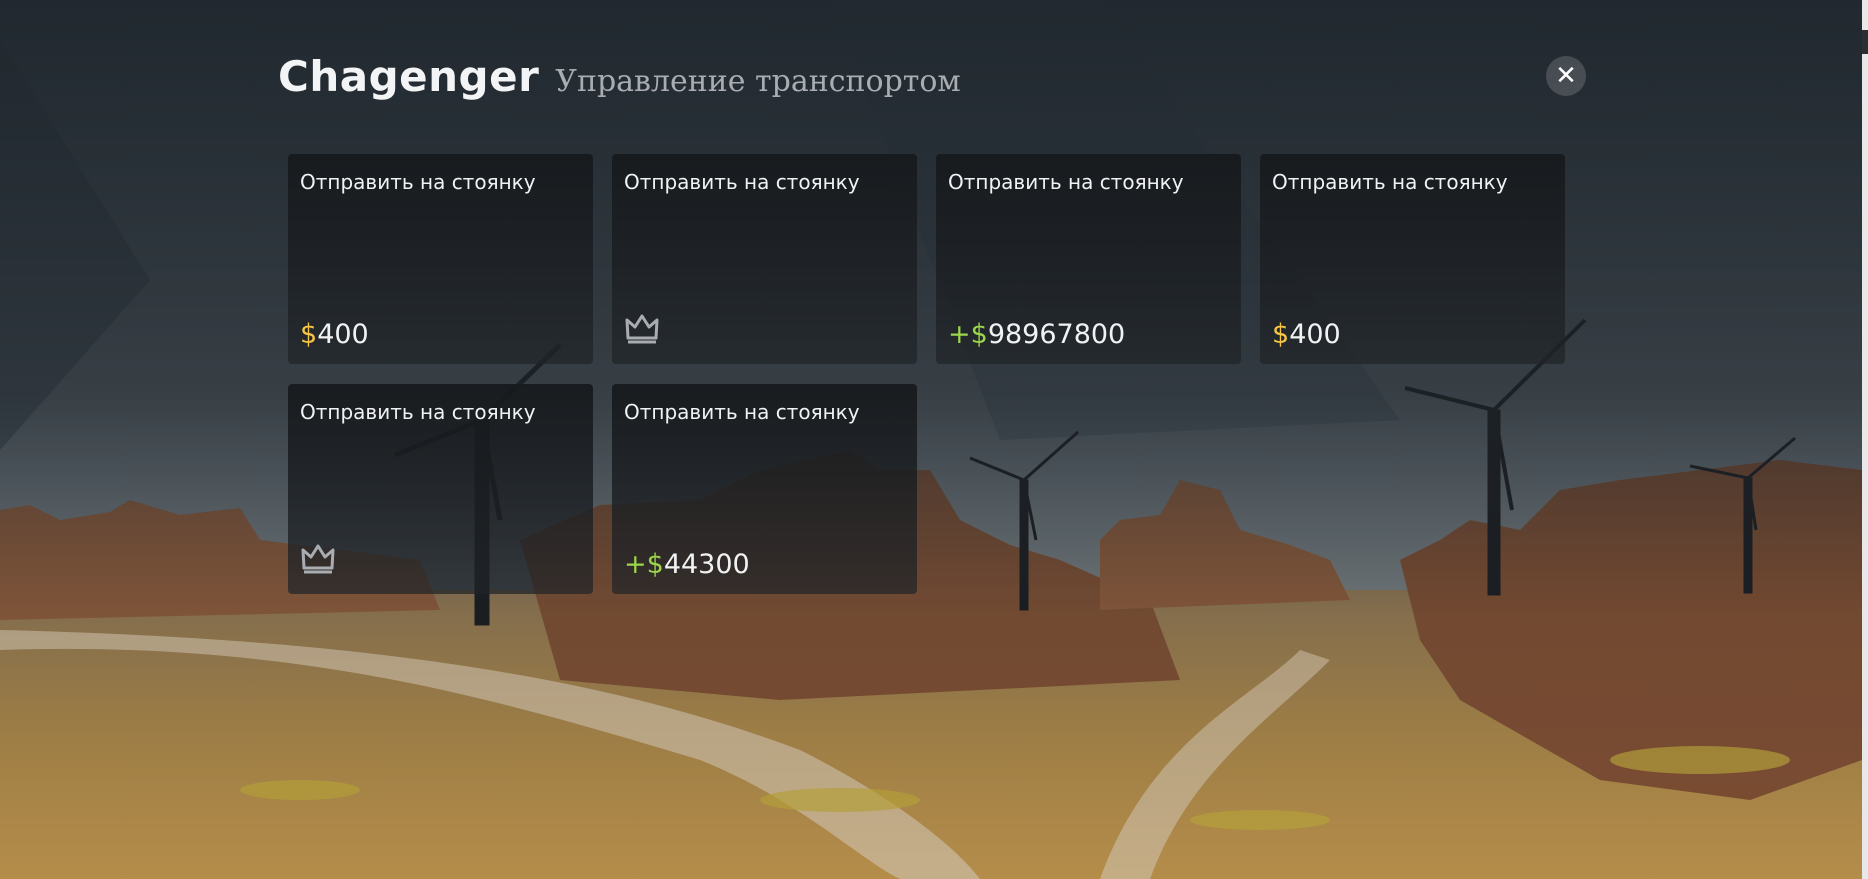 This screenshot has width=1868, height=879. What do you see at coordinates (1865, 42) in the screenshot?
I see `scrollbar-thumb` at bounding box center [1865, 42].